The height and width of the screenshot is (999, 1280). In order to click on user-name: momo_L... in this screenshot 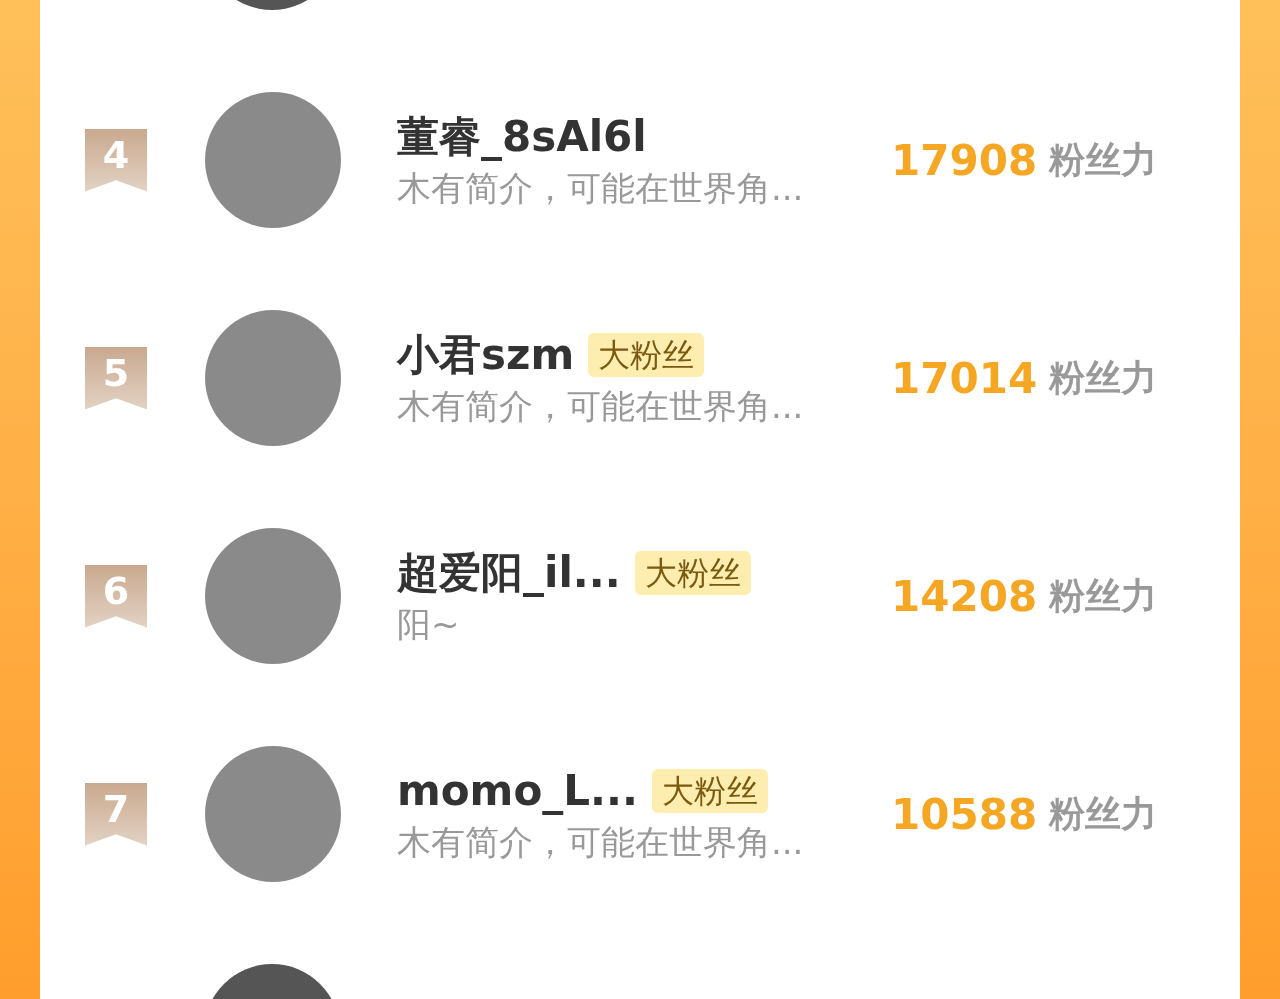, I will do `click(517, 791)`.